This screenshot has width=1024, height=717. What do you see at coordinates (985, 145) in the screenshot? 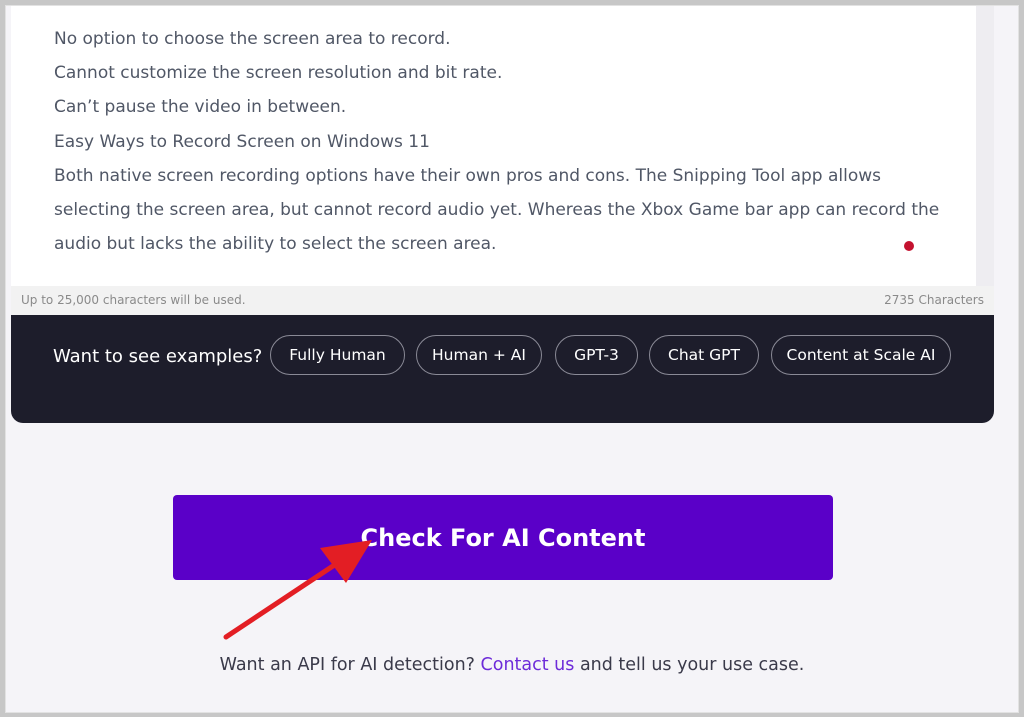
I see `scrollbar-track` at bounding box center [985, 145].